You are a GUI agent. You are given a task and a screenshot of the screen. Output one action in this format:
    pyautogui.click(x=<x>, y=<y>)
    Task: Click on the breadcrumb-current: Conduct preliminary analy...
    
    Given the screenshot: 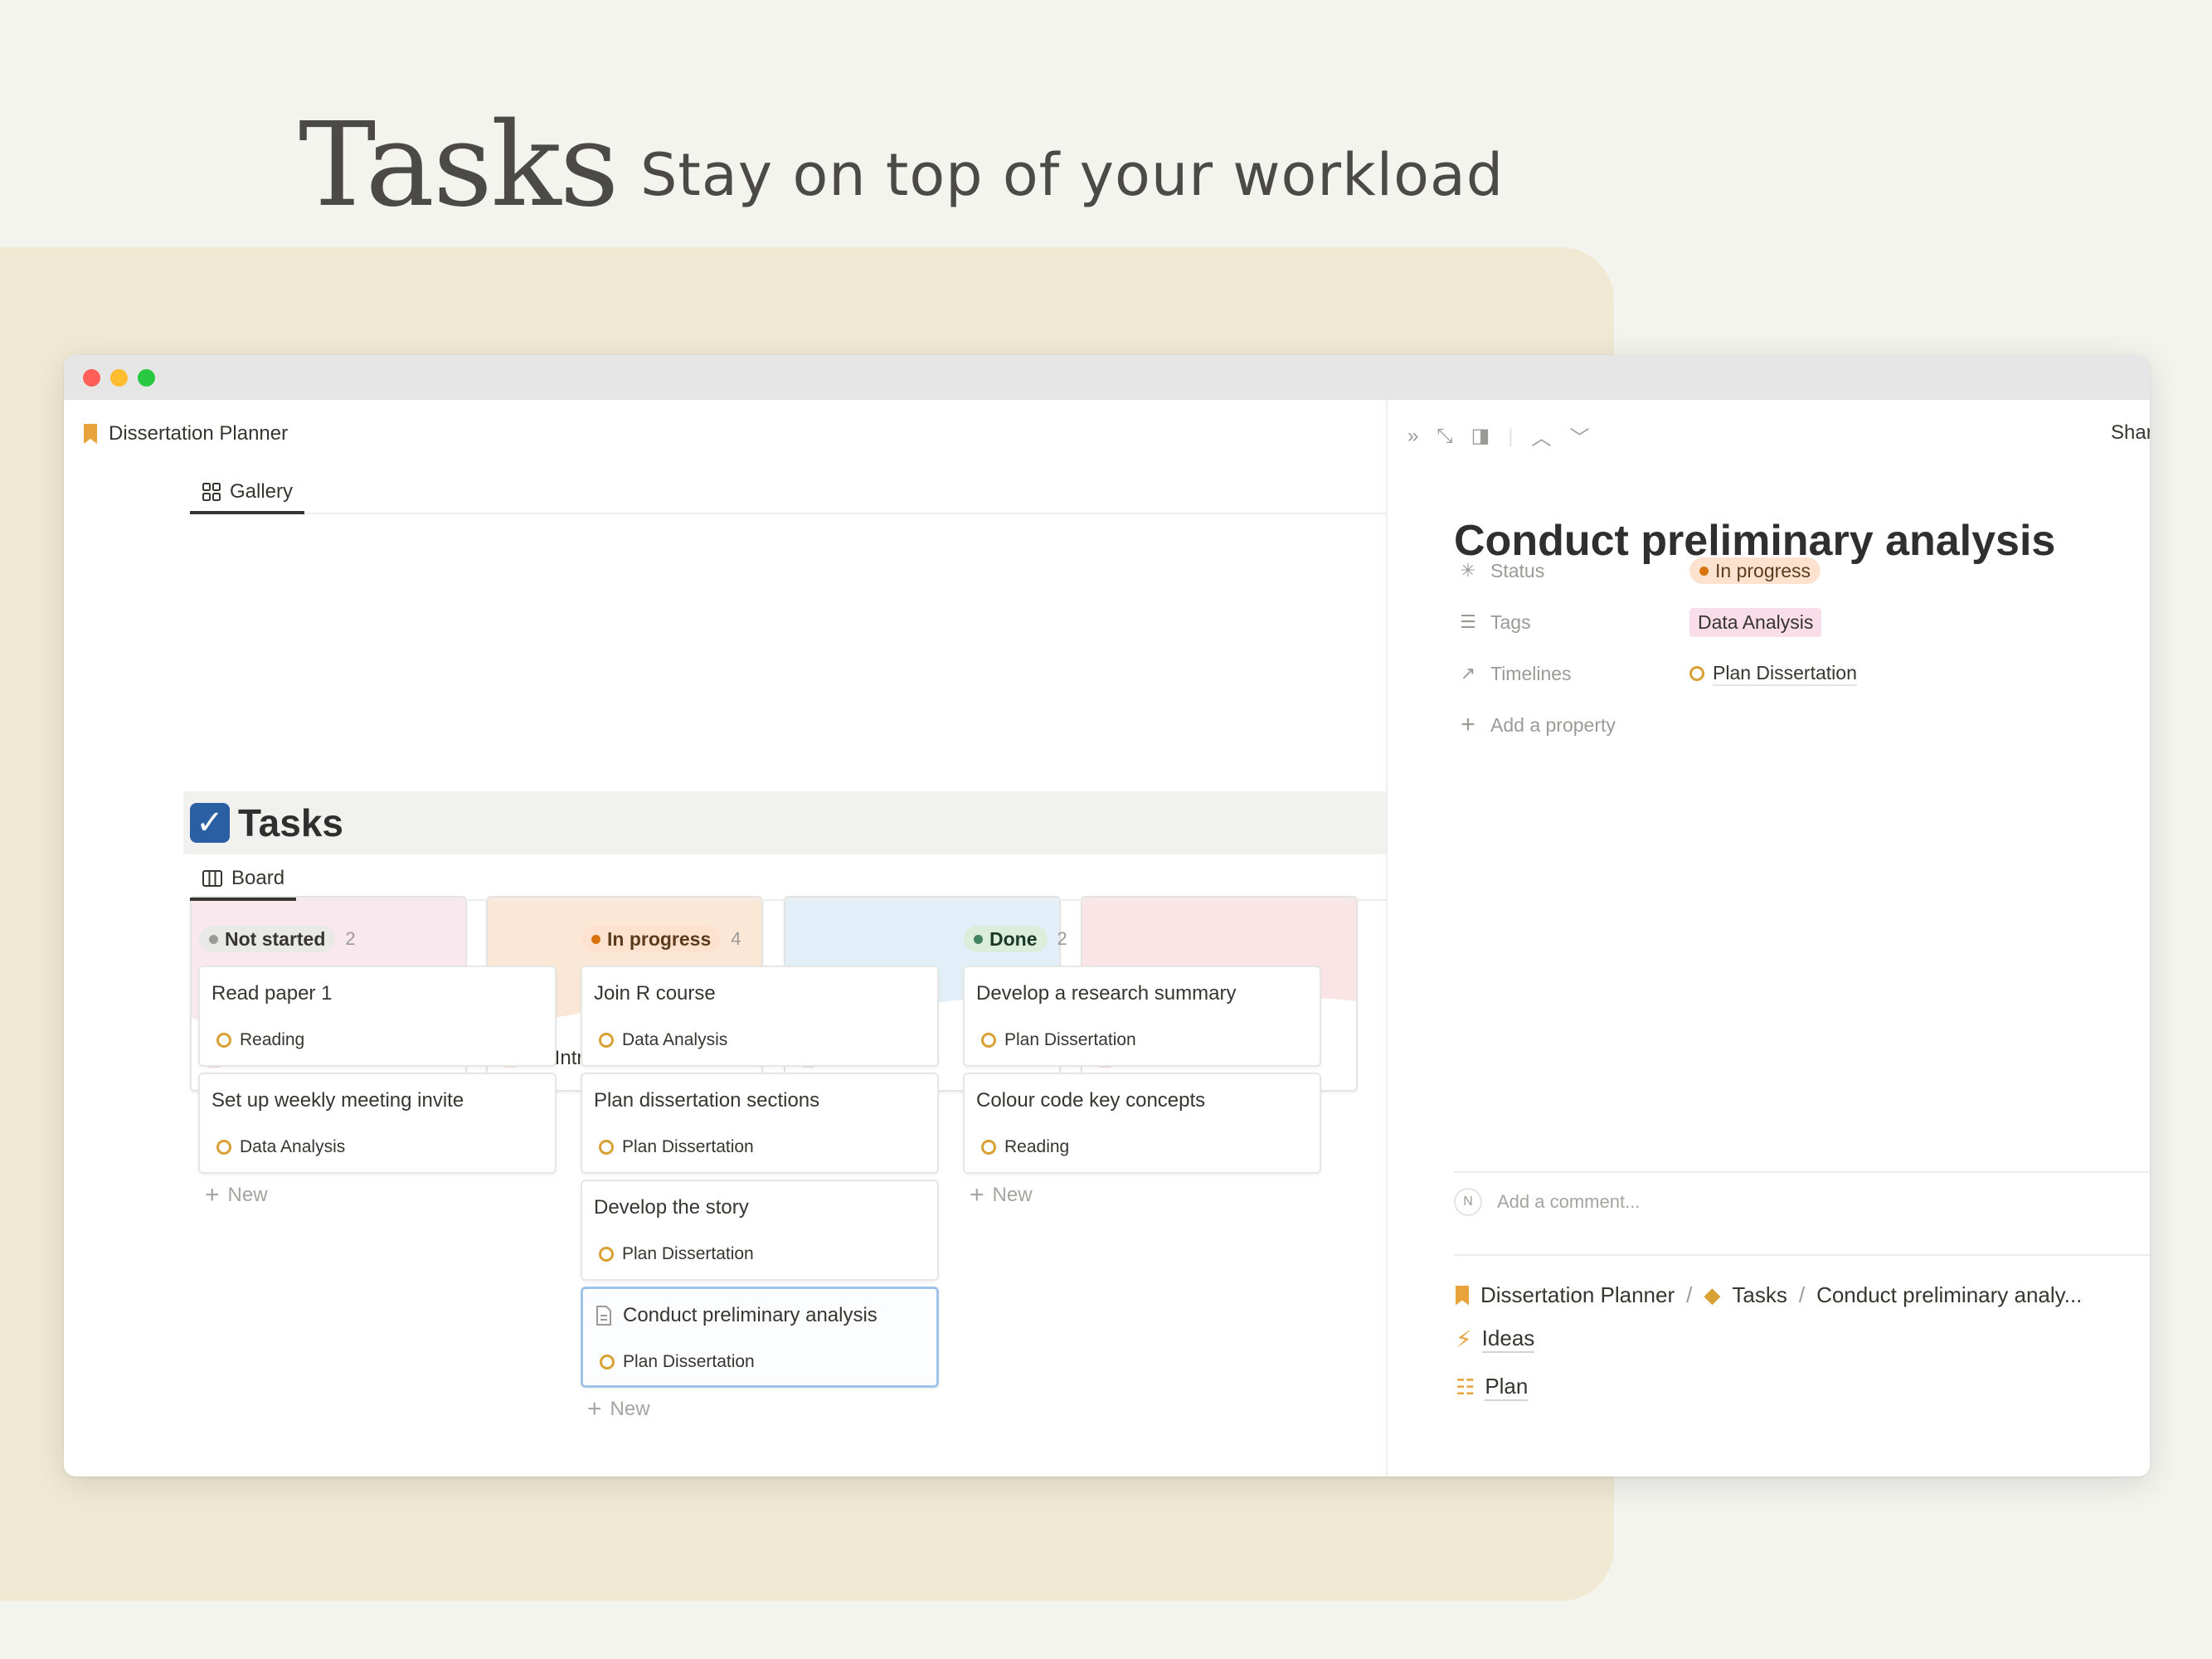 What is the action you would take?
    pyautogui.click(x=1949, y=1295)
    